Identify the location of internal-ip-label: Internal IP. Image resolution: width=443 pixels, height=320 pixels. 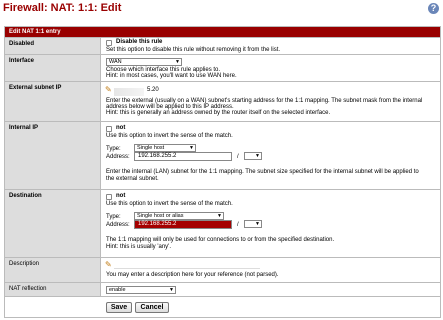
(53, 155).